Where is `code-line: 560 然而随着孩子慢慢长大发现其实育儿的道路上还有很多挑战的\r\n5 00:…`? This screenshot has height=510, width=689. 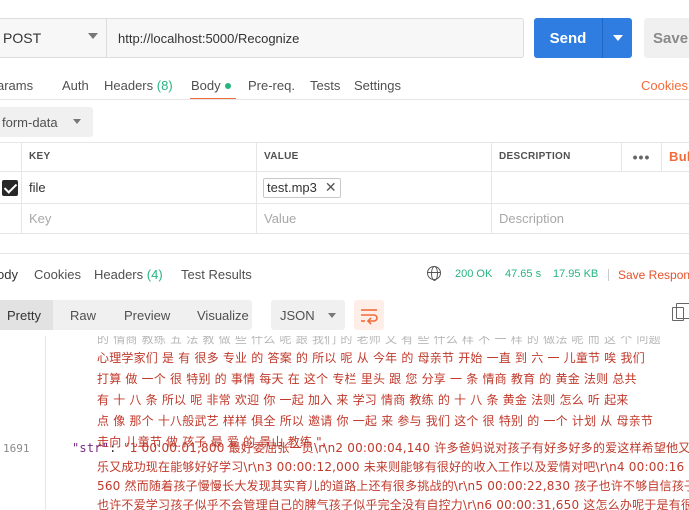
code-line: 560 然而随着孩子慢慢长大发现其实育儿的道路上还有很多挑战的\r\n5 00:… is located at coordinates (393, 486).